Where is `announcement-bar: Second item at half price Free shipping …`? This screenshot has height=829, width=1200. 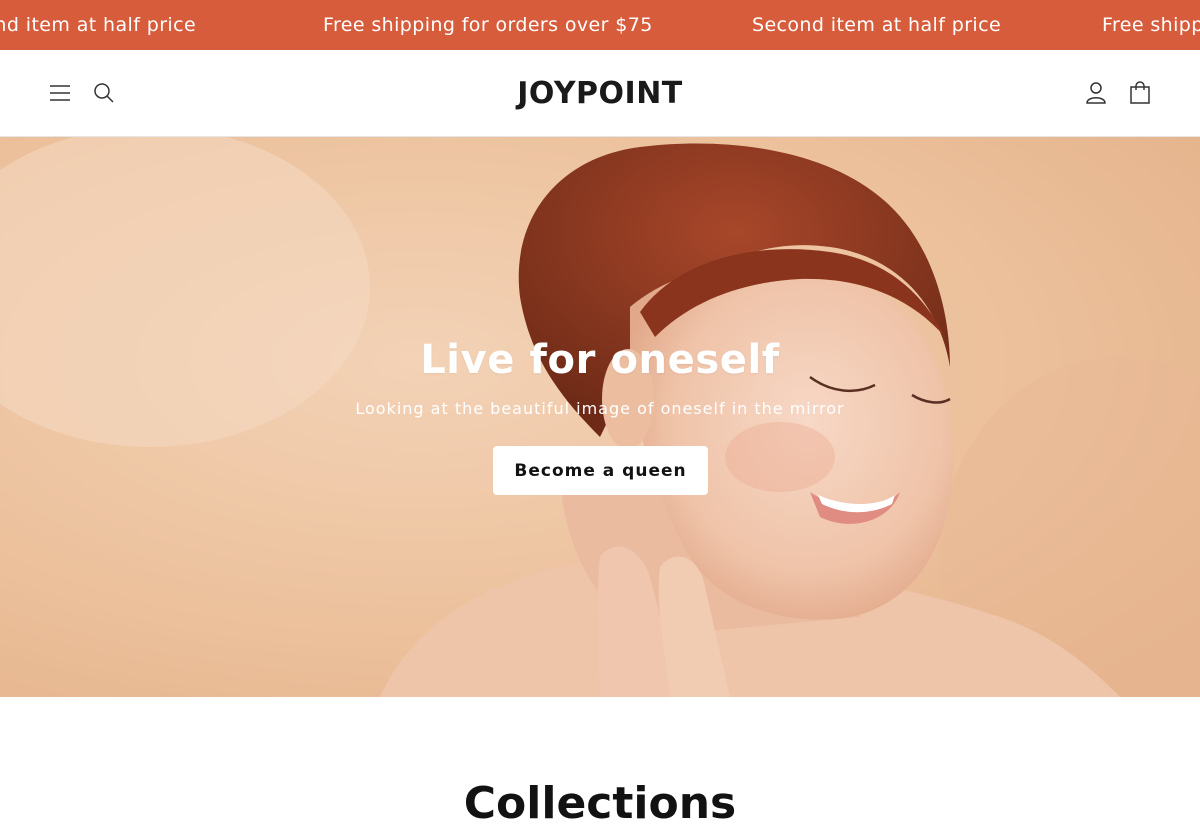 announcement-bar: Second item at half price Free shipping … is located at coordinates (600, 25).